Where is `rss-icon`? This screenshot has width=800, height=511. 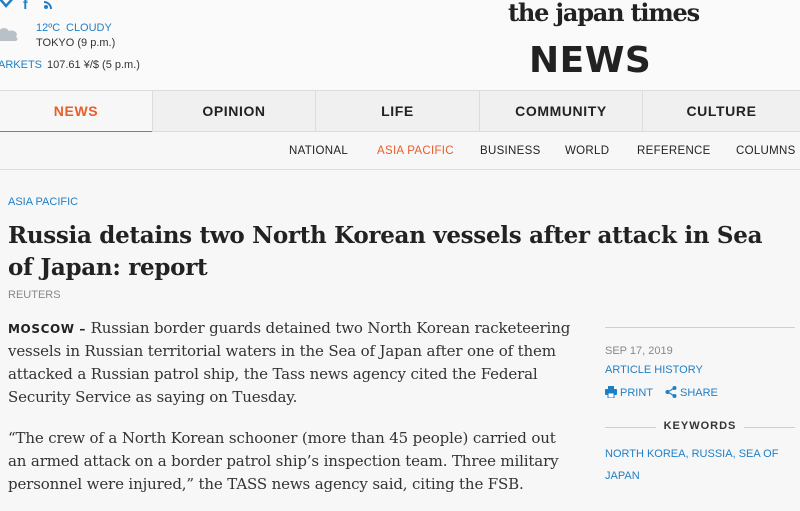 rss-icon is located at coordinates (49, 6).